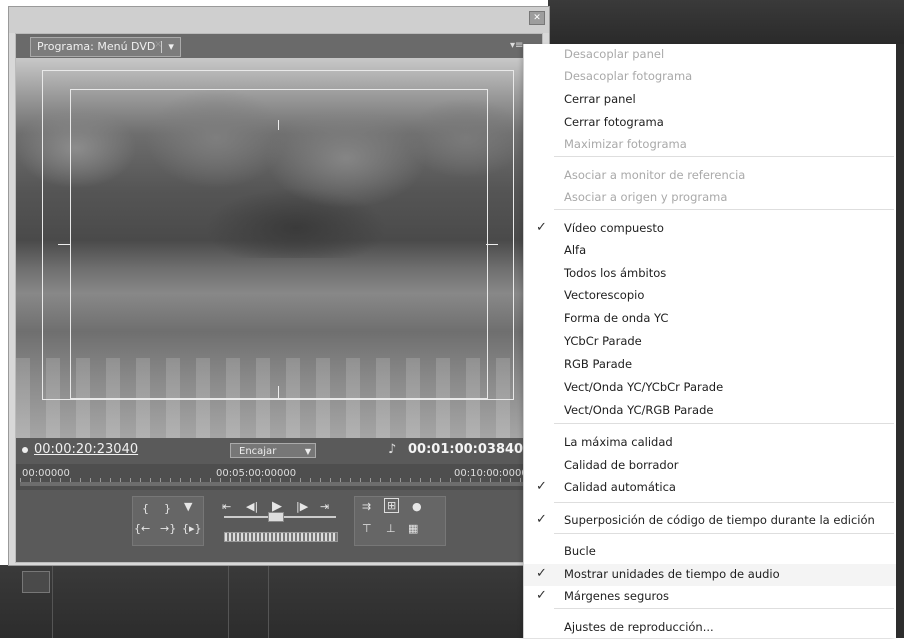 The height and width of the screenshot is (639, 904). I want to click on menu-item: Calidad de borrador, so click(710, 466).